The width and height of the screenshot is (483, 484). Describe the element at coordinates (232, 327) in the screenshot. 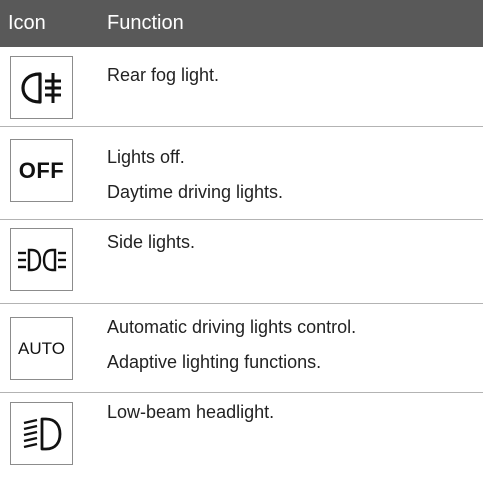

I see `function-text: Automatic driving lights control.` at that location.